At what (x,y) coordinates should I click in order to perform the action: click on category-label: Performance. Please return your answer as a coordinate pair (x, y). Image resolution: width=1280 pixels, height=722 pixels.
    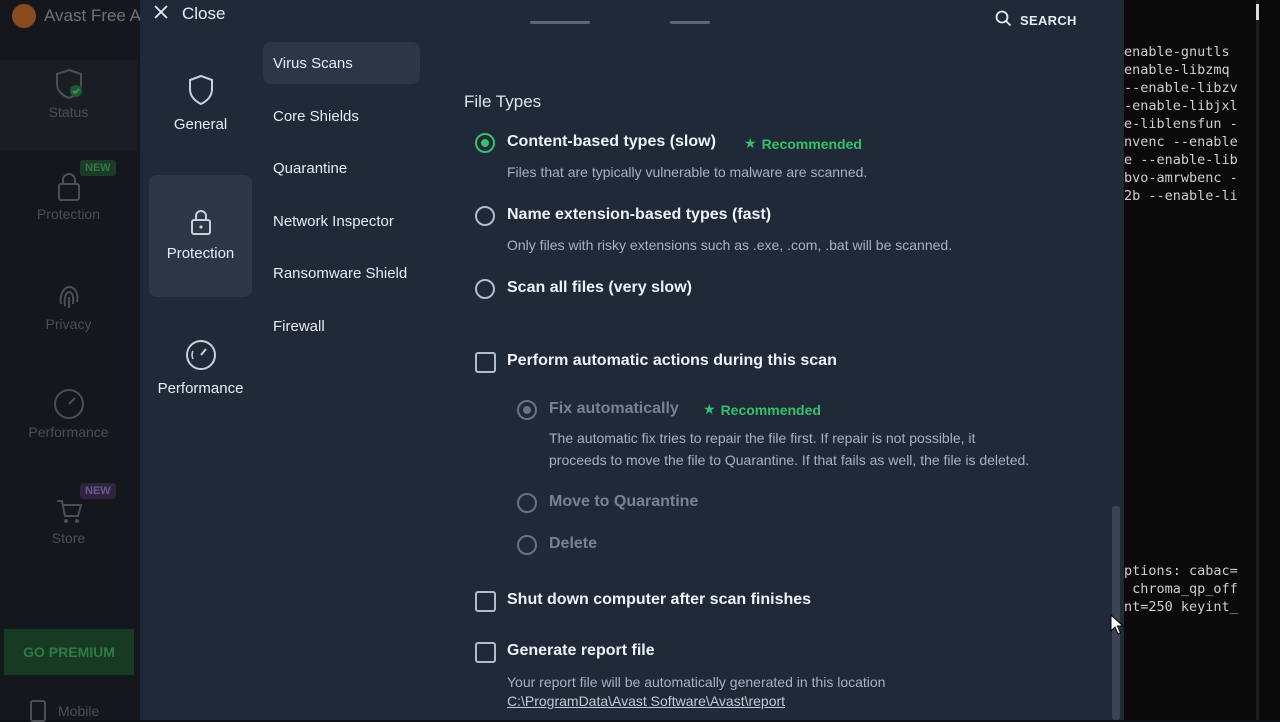
    Looking at the image, I should click on (200, 388).